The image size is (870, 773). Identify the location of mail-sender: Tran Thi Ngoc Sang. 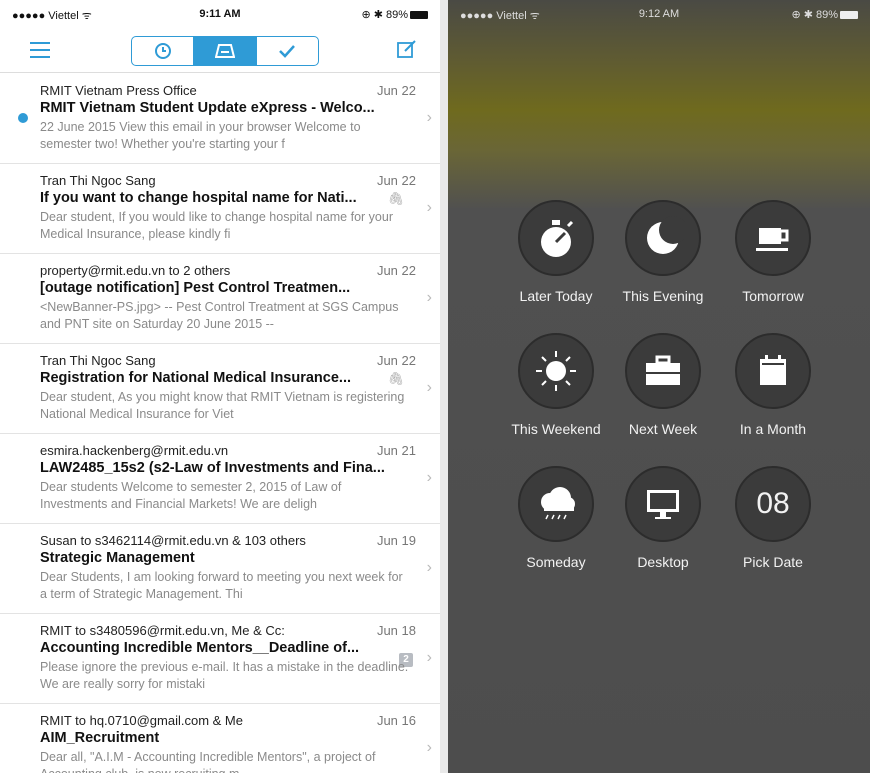
(98, 180).